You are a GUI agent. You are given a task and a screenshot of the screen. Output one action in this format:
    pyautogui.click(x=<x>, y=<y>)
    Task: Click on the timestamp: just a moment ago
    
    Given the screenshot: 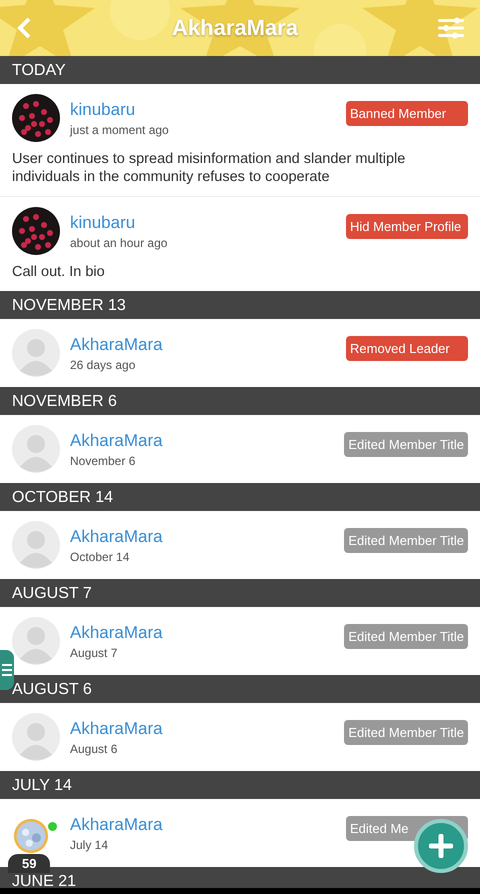 What is the action you would take?
    pyautogui.click(x=120, y=129)
    